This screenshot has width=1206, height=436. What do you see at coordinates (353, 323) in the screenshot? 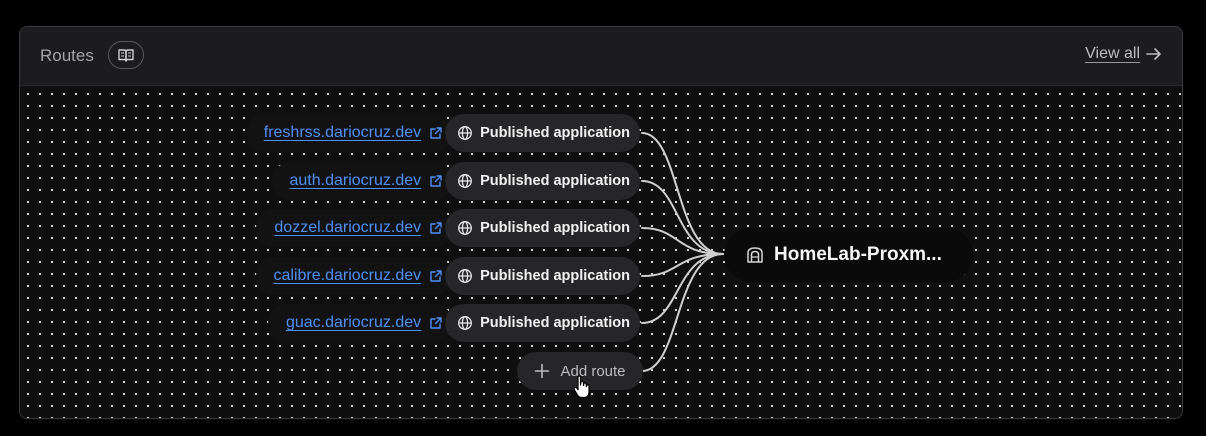
I see `hostname-link: guac.dariocruz.dev` at bounding box center [353, 323].